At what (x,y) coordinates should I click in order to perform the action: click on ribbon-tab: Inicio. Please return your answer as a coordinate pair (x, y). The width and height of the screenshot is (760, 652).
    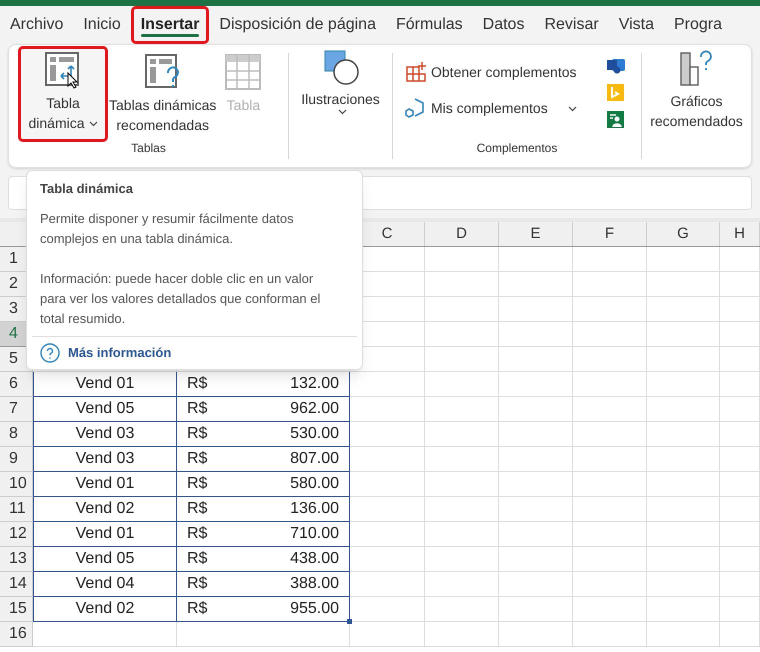
    Looking at the image, I should click on (102, 25).